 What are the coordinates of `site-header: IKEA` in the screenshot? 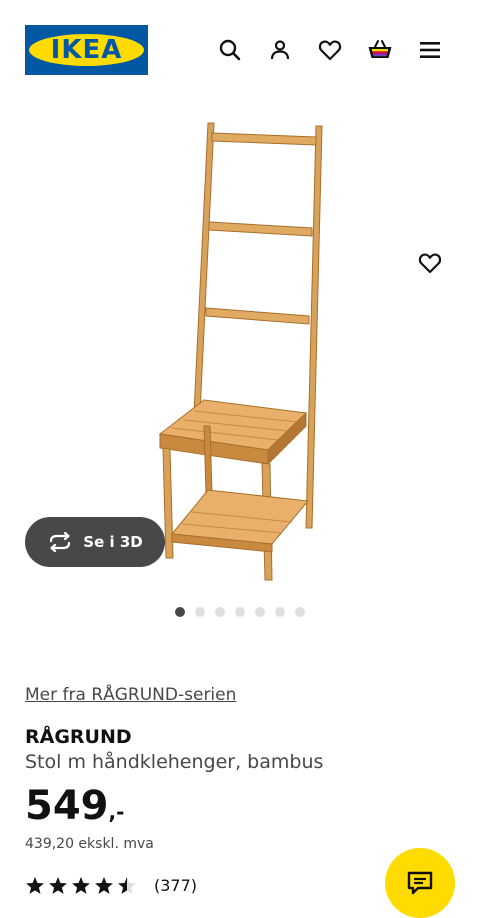 It's located at (240, 50).